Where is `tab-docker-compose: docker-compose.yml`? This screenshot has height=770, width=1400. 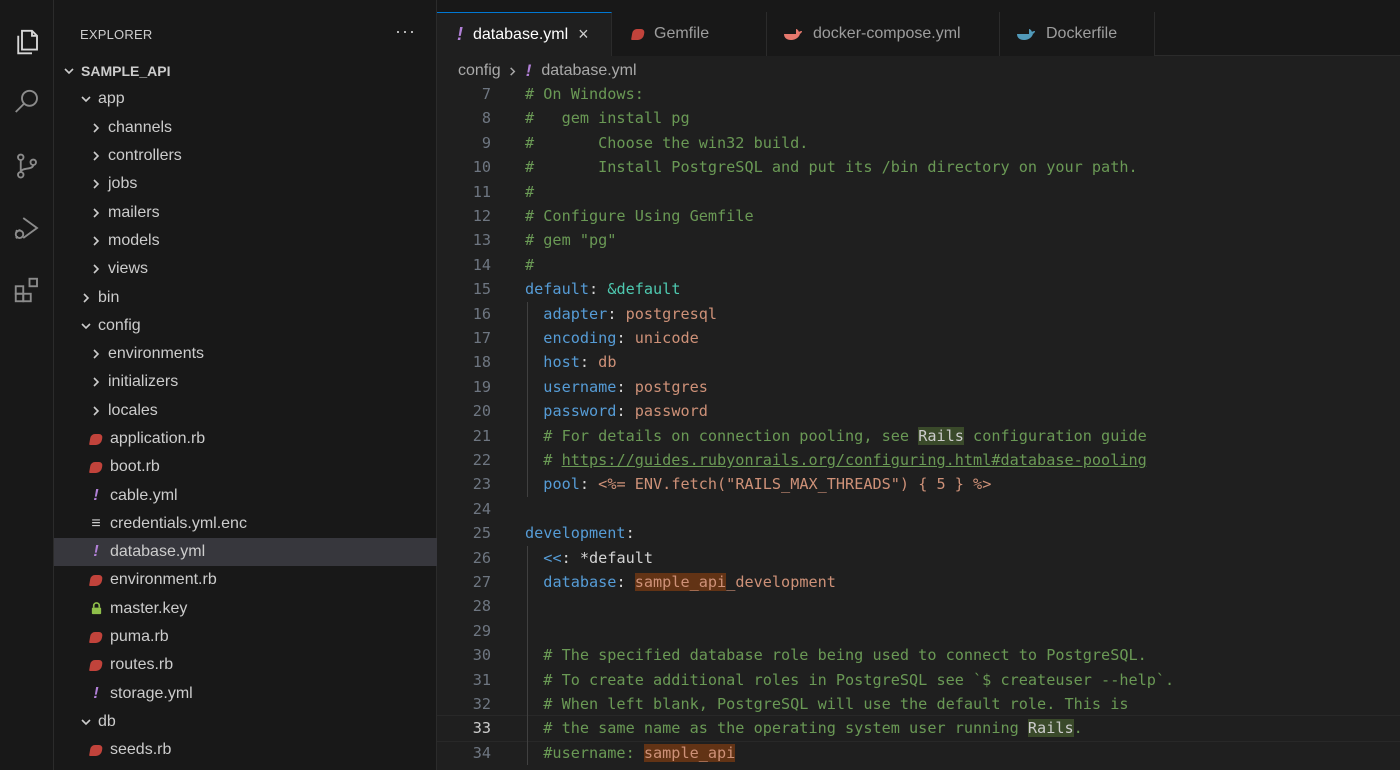
tab-docker-compose: docker-compose.yml is located at coordinates (883, 34).